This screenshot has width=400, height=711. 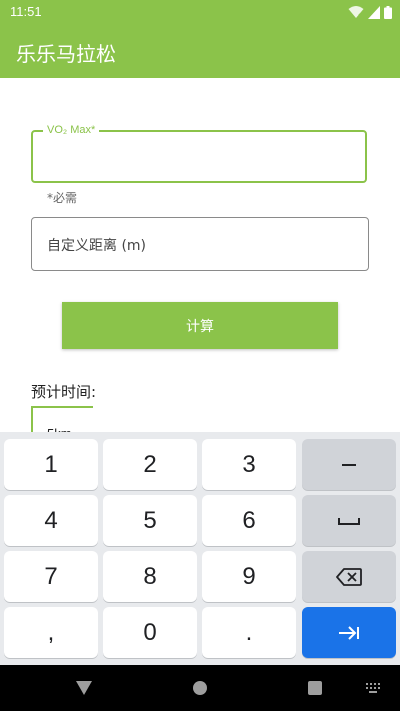 I want to click on back-icon, so click(x=84, y=688).